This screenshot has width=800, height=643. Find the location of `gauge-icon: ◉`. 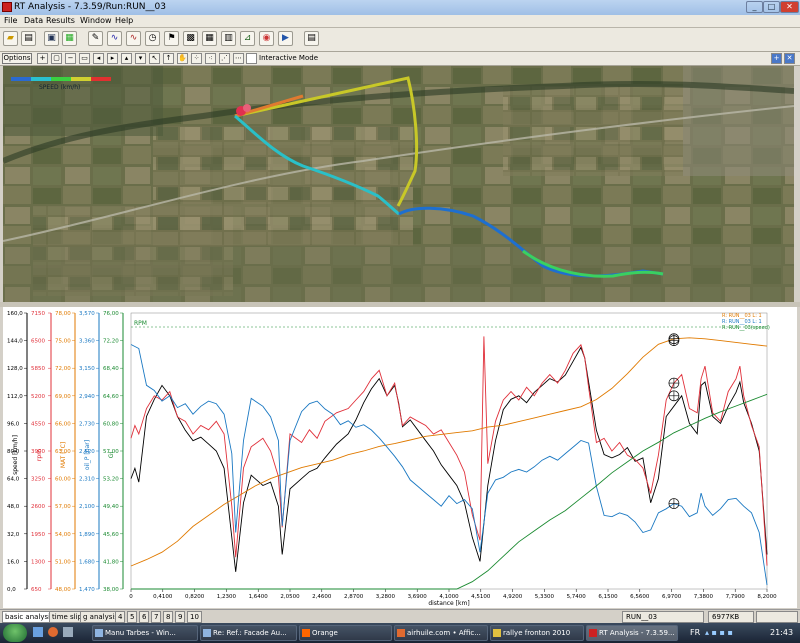

gauge-icon: ◉ is located at coordinates (266, 38).